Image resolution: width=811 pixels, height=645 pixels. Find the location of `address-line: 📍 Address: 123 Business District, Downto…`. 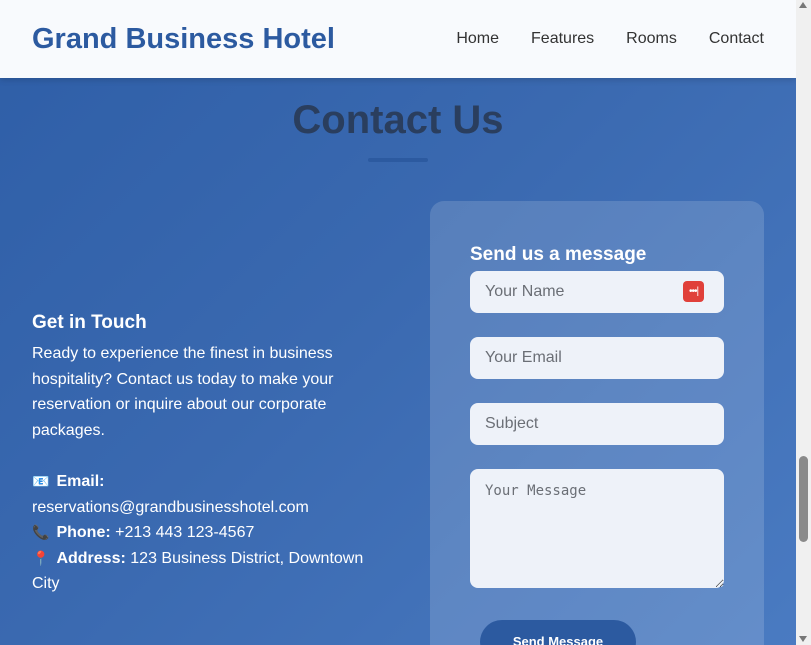

address-line: 📍 Address: 123 Business District, Downto… is located at coordinates (207, 571).